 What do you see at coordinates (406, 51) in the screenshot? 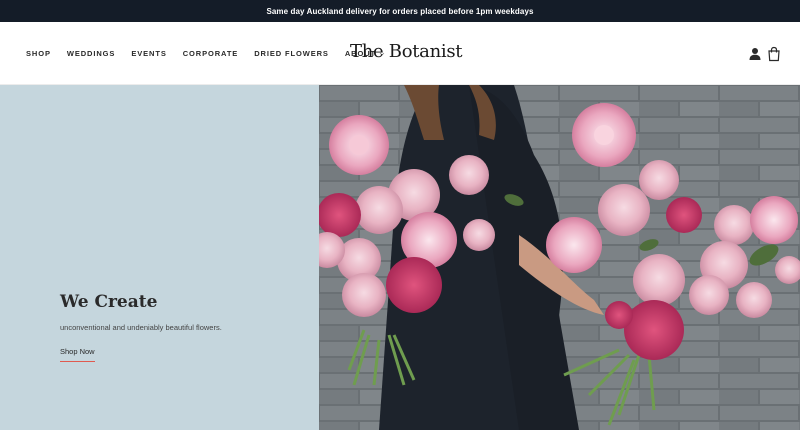
I see `brand-logo: The Botanist` at bounding box center [406, 51].